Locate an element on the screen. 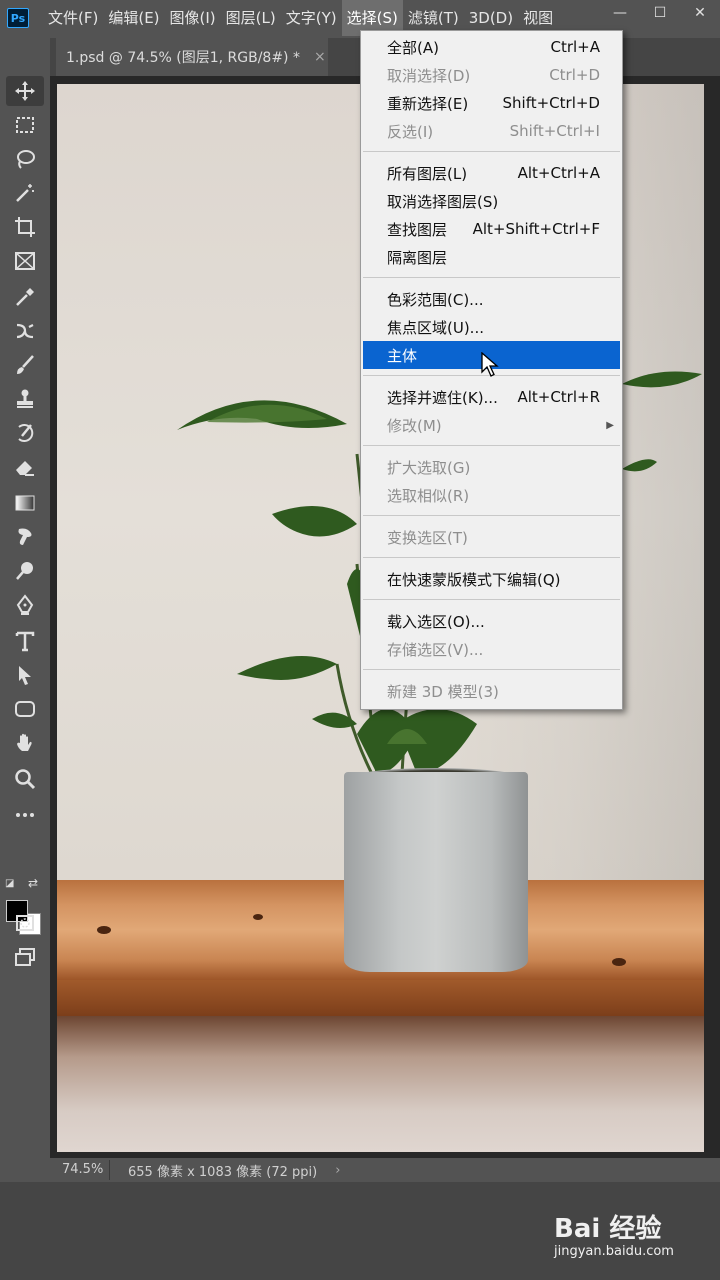  watermark-url: jingyan.baidu.com is located at coordinates (614, 1251).